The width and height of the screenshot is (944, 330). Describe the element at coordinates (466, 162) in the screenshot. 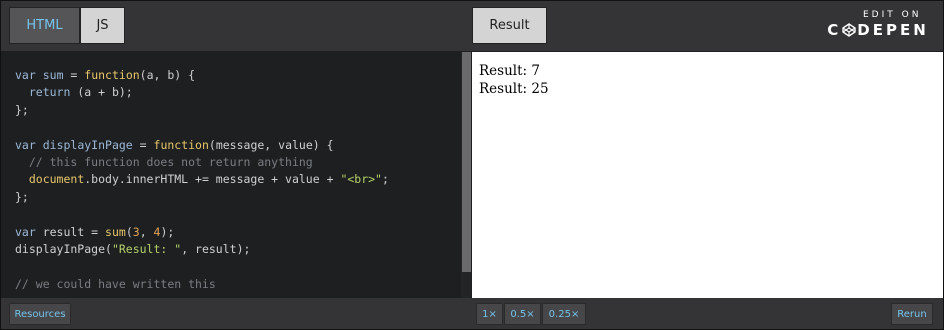

I see `scrollbar-thumb` at that location.